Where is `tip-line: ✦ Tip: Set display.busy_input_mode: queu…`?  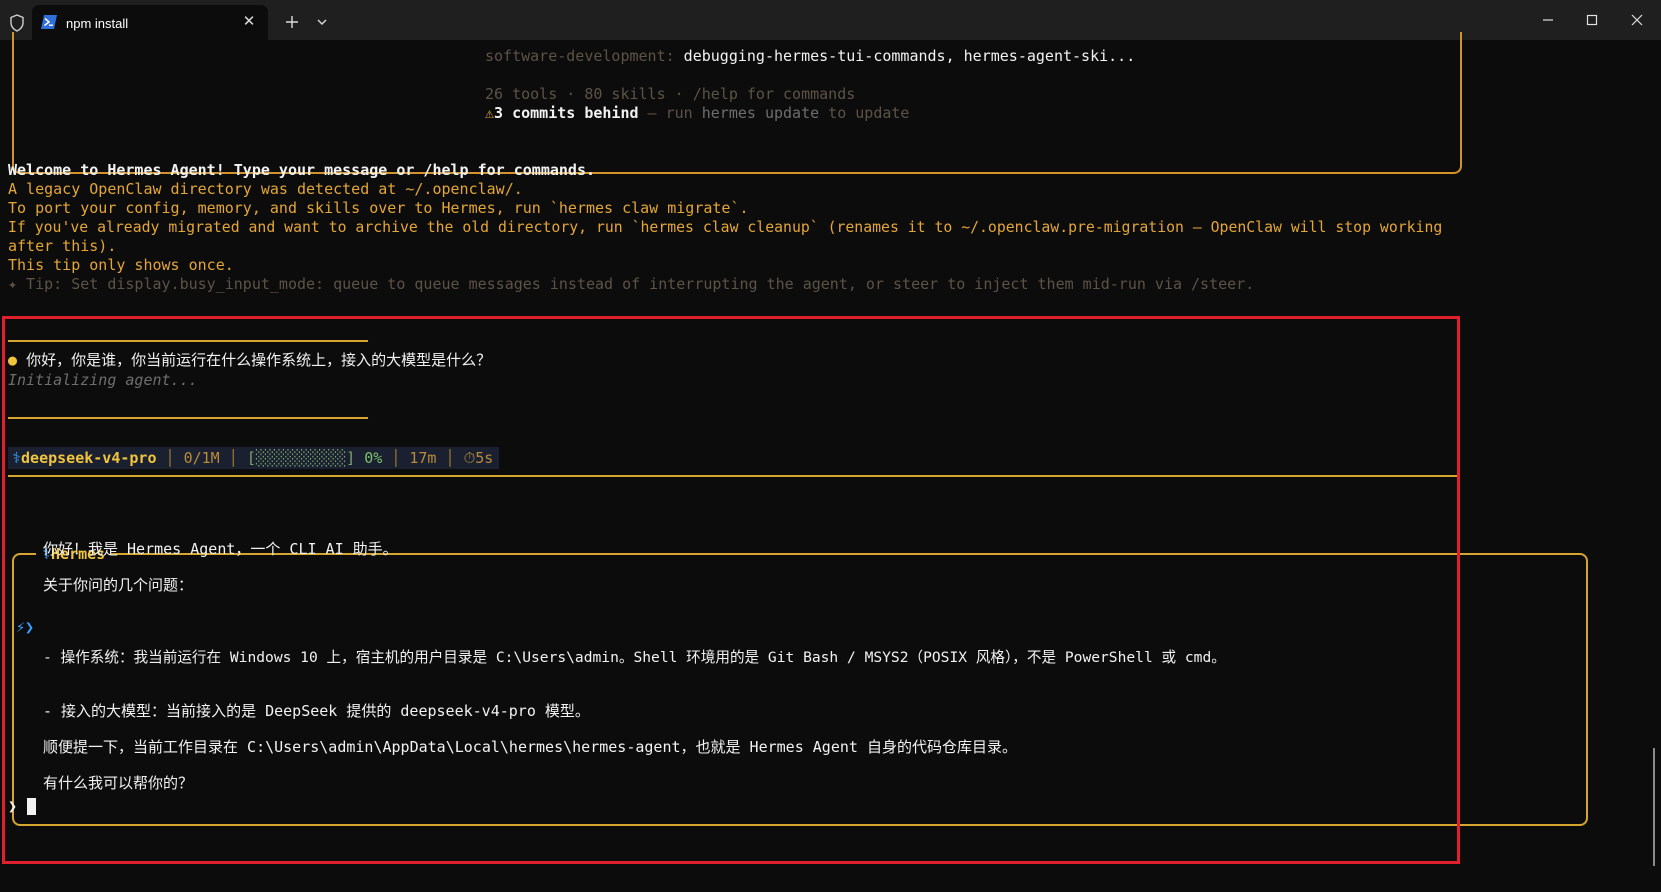 tip-line: ✦ Tip: Set display.busy_input_mode: queu… is located at coordinates (631, 284).